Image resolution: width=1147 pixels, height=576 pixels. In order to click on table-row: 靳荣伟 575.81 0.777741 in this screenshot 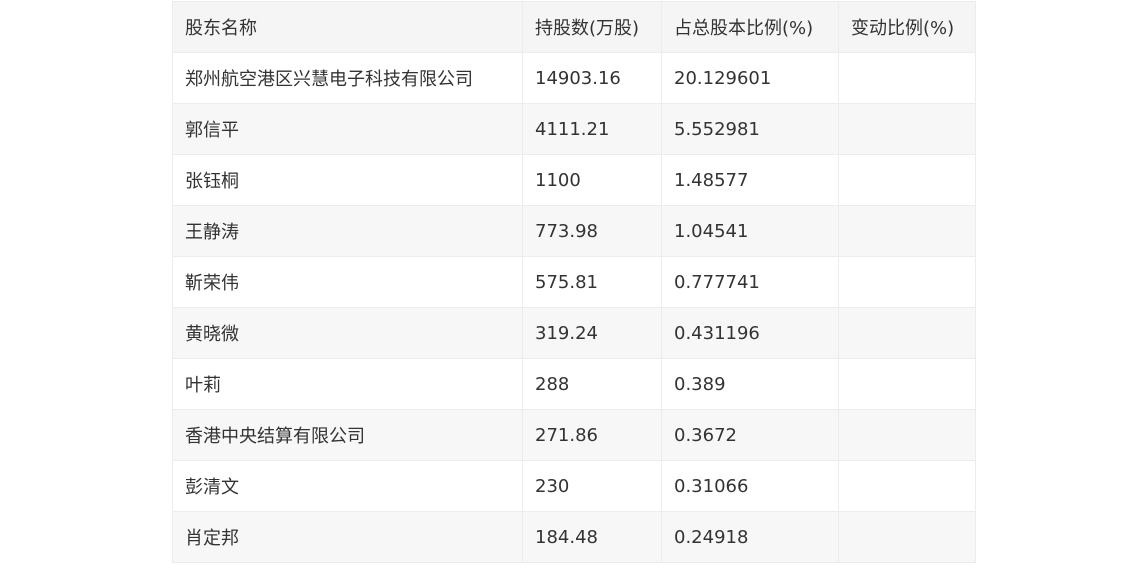, I will do `click(574, 282)`.